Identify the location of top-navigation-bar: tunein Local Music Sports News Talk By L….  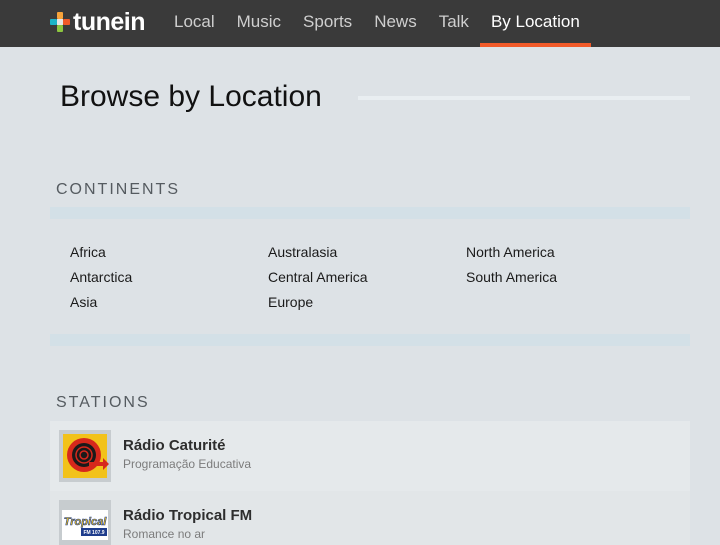
(360, 23).